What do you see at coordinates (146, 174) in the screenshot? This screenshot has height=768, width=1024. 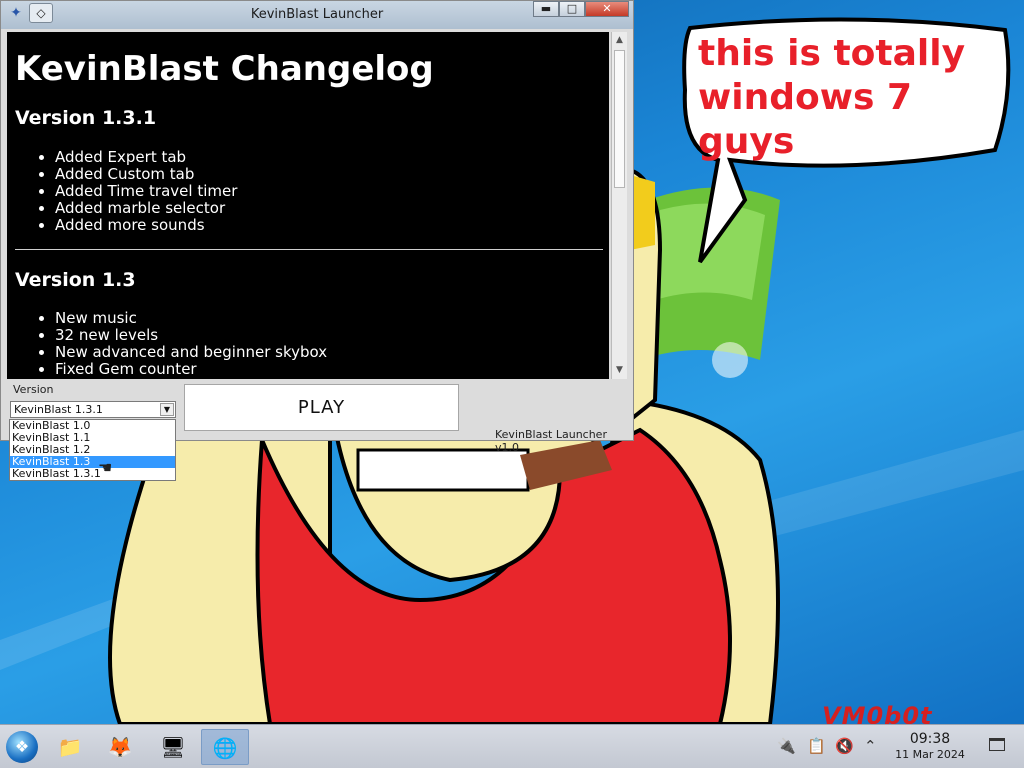 I see `list-item: Added Custom tab` at bounding box center [146, 174].